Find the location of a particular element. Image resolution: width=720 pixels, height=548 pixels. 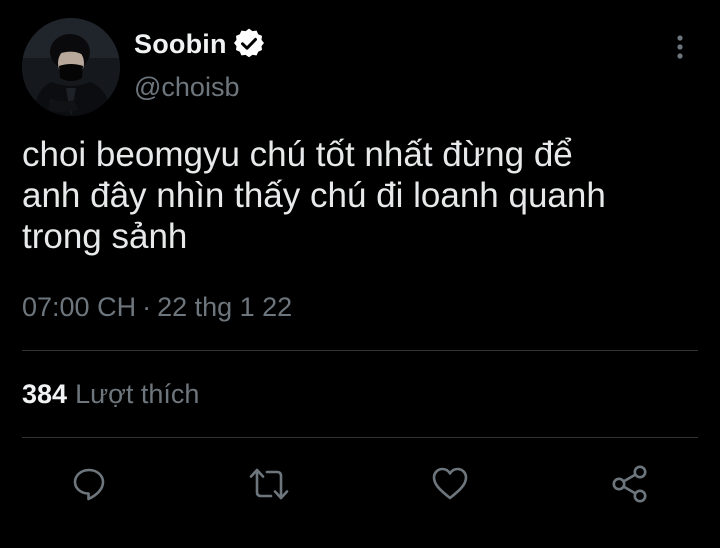

reply-icon is located at coordinates (89, 484).